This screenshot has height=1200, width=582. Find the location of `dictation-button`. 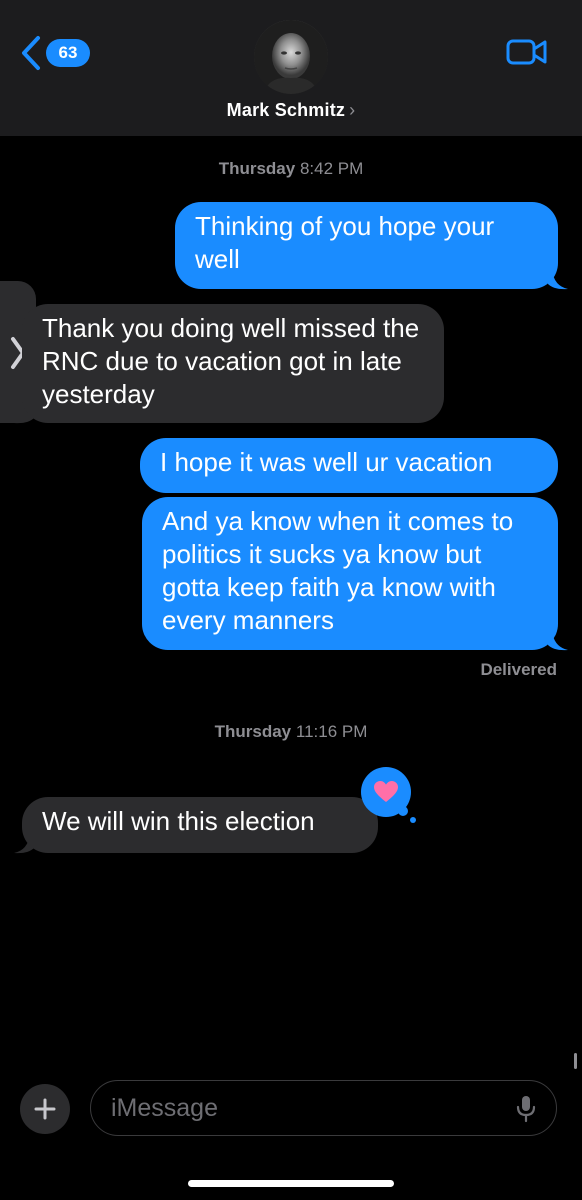

dictation-button is located at coordinates (526, 1111).